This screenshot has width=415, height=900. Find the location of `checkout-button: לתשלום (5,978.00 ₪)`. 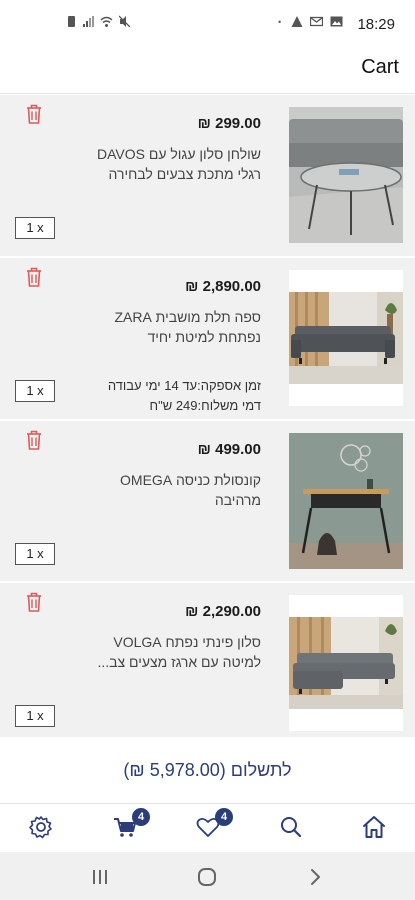

checkout-button: לתשלום (5,978.00 ₪) is located at coordinates (207, 770).